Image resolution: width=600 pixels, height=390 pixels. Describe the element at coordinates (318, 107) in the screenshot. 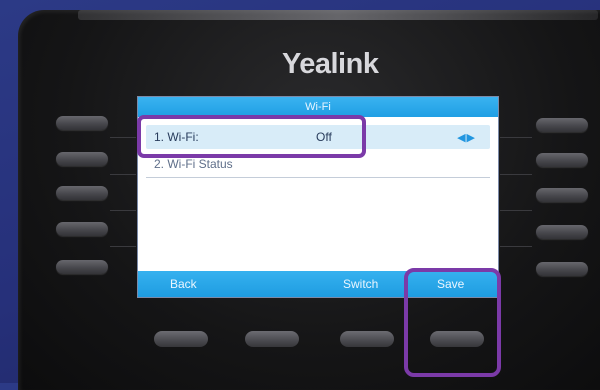

I see `screen-title: Wi-Fi` at that location.